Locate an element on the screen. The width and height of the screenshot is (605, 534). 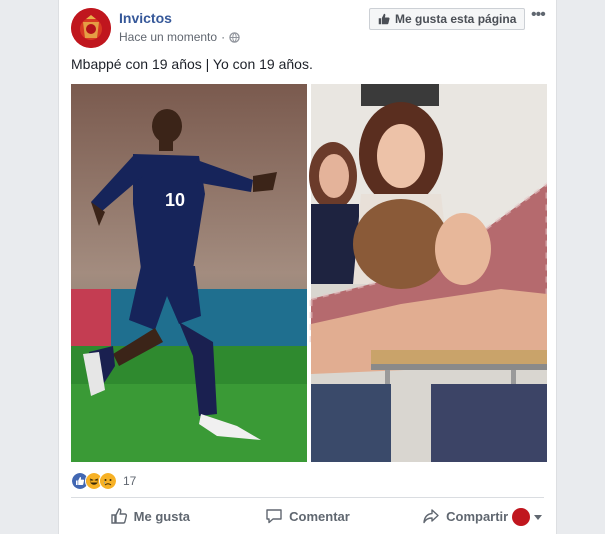
post-meta: Hace un momento · is located at coordinates (179, 37).